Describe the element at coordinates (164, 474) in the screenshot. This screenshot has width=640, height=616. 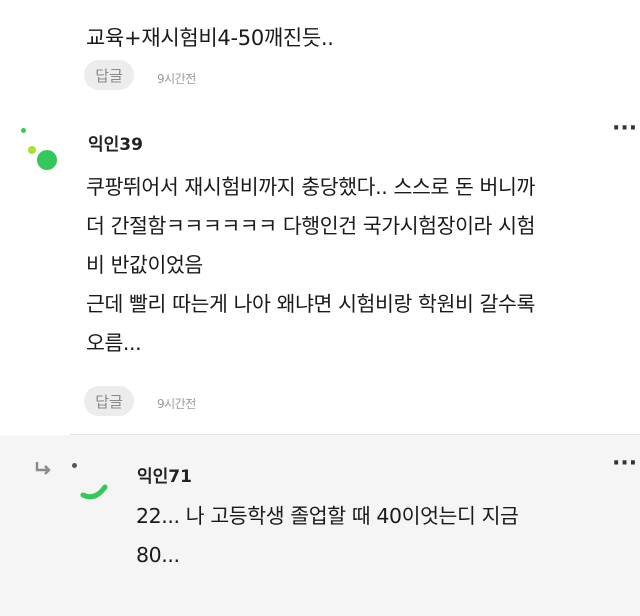
I see `username: 익인71` at that location.